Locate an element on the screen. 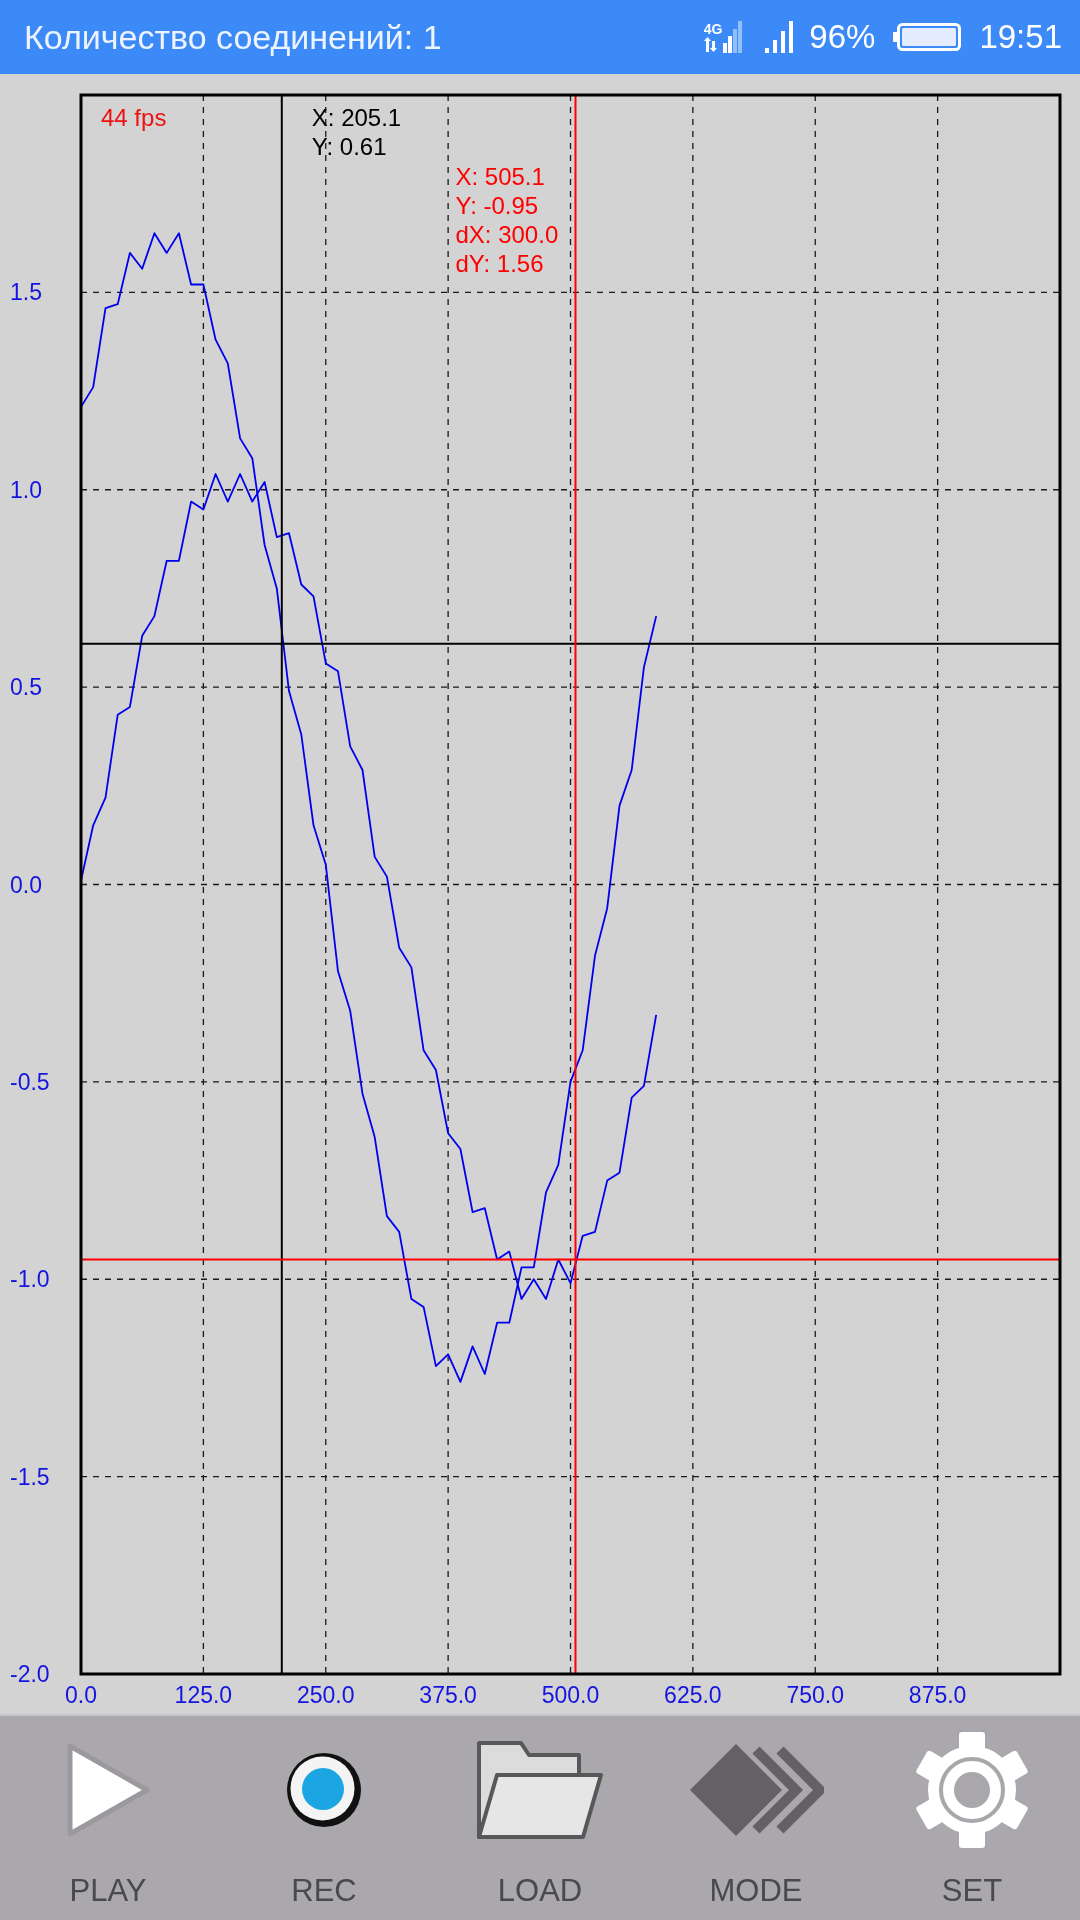  cursor-readout: X: 505.1 is located at coordinates (500, 176).